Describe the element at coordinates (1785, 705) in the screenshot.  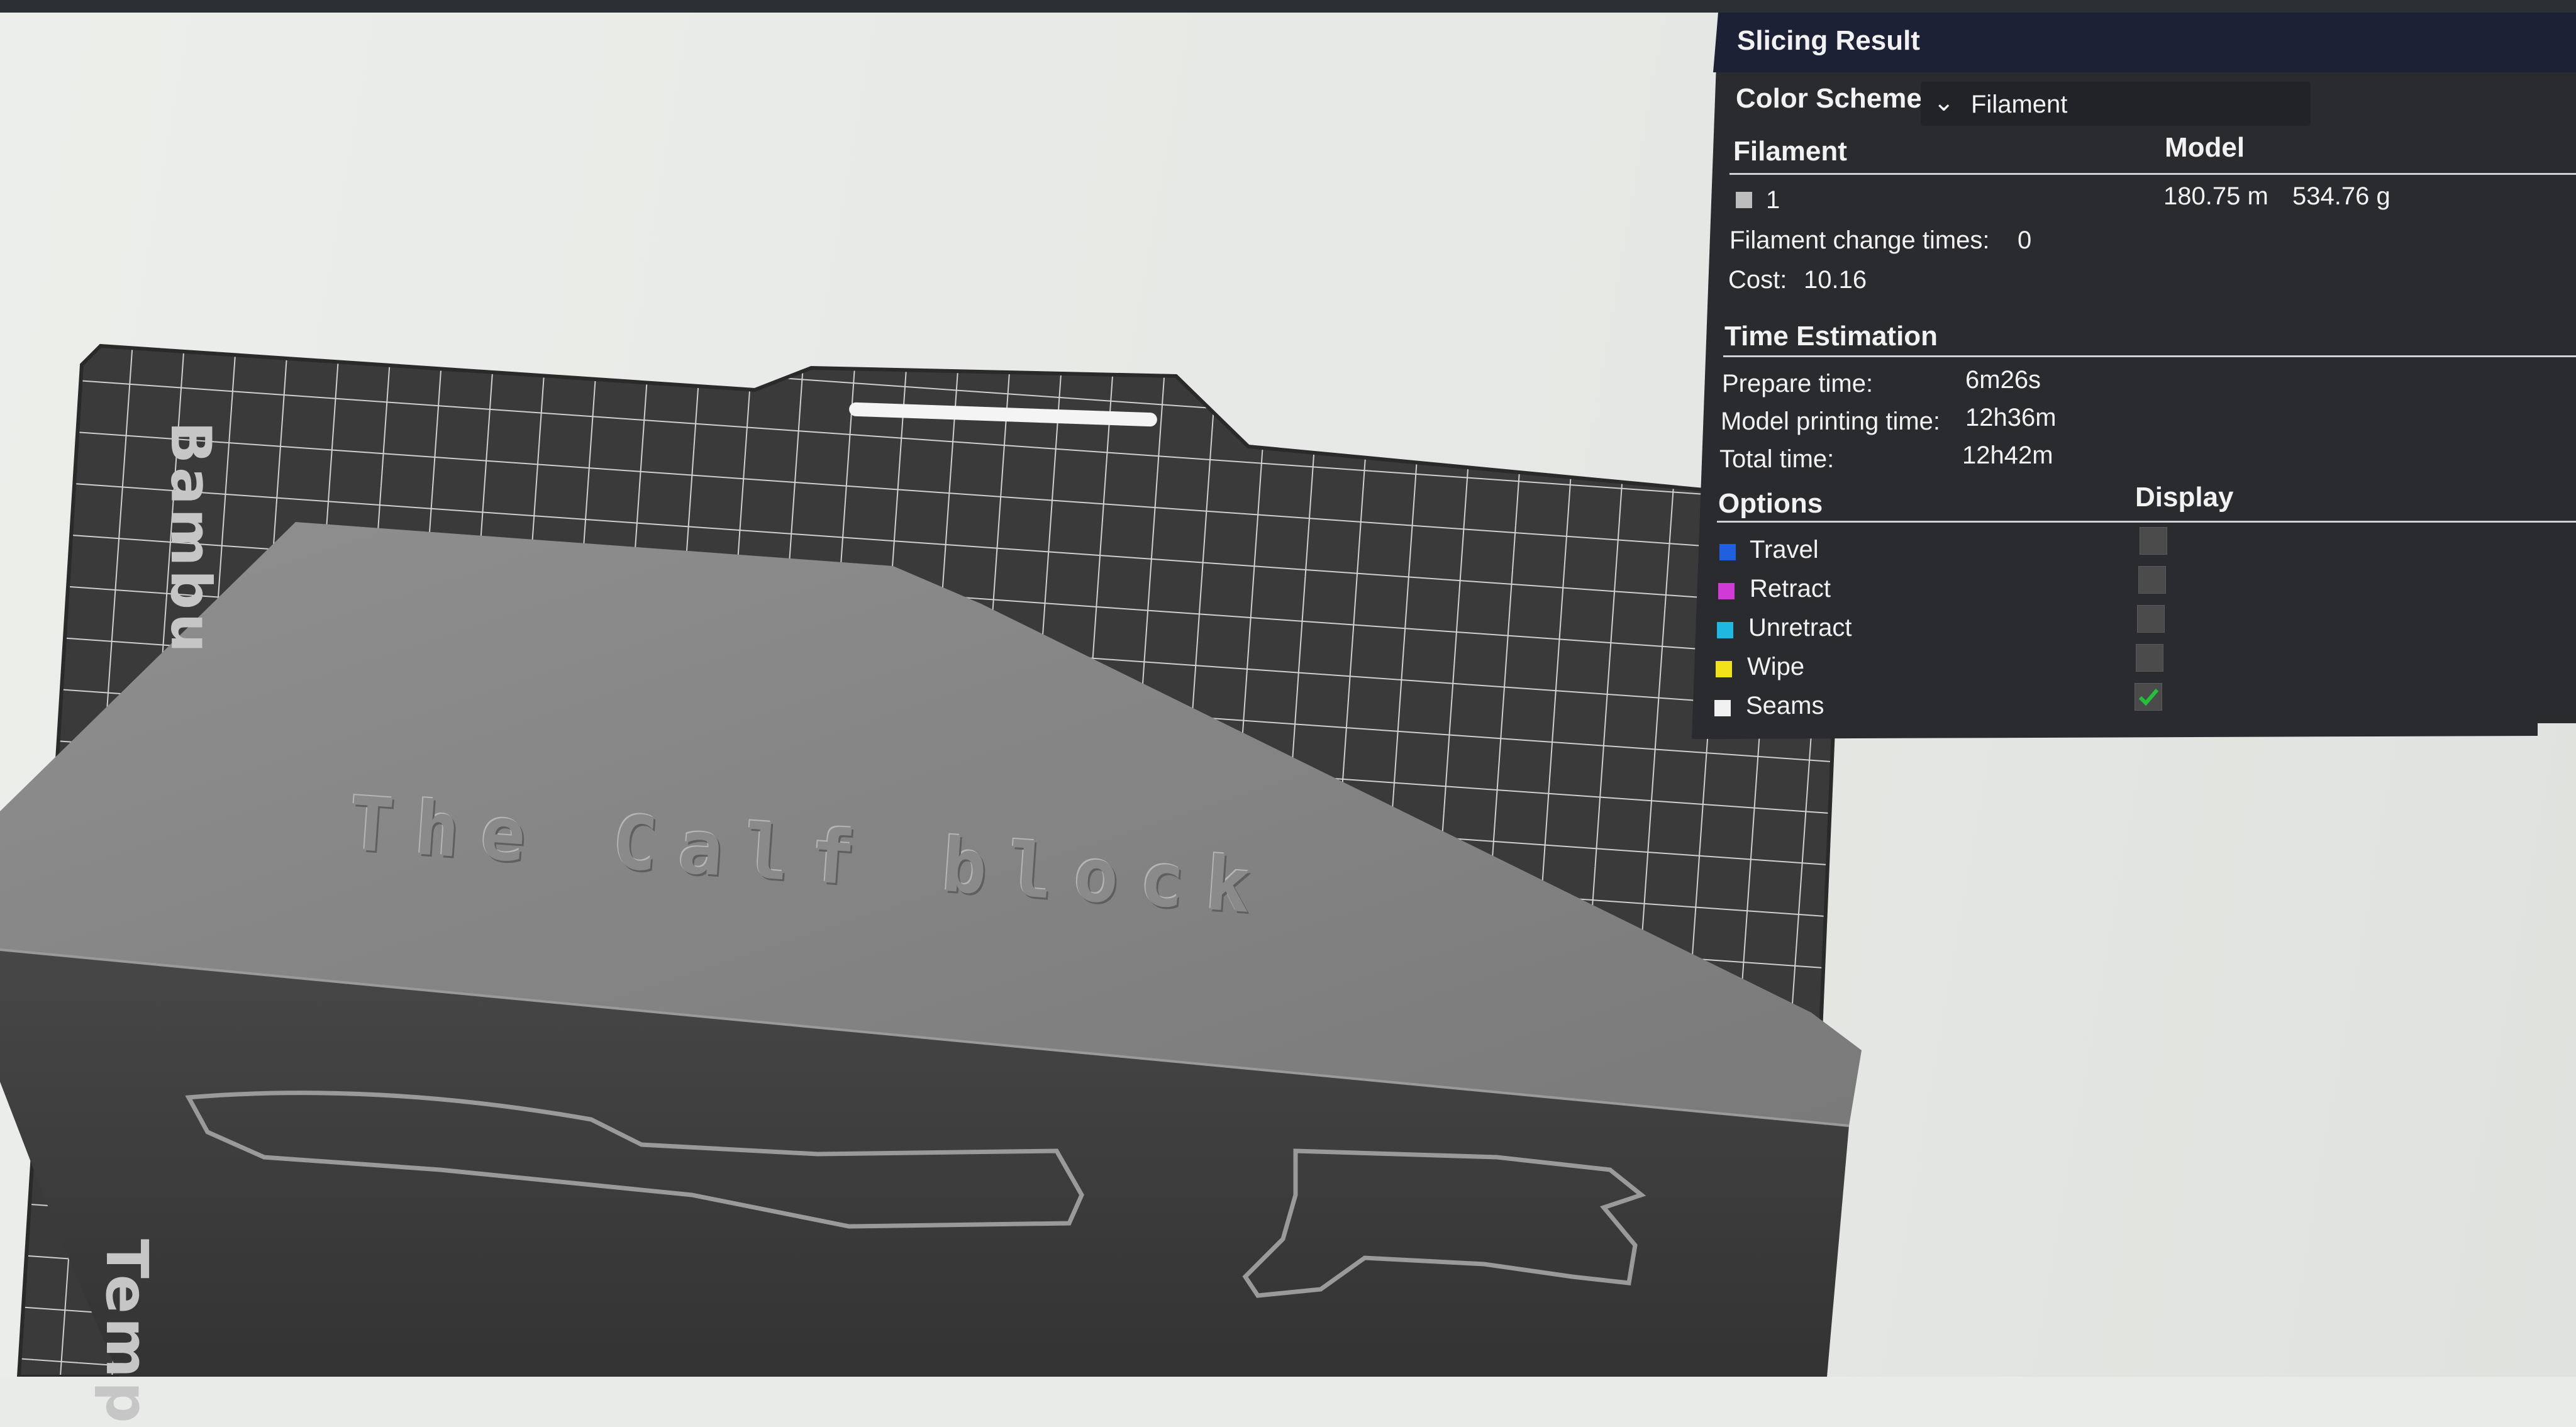
I see `option-seams-label: Seams` at that location.